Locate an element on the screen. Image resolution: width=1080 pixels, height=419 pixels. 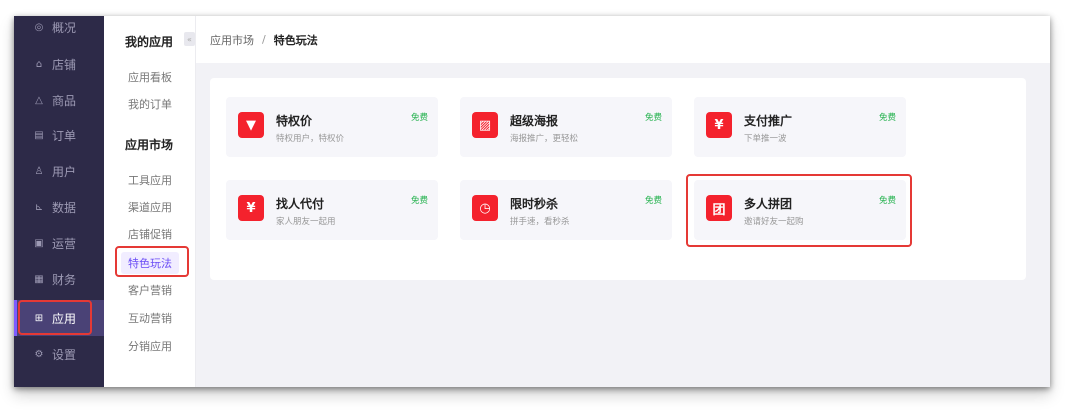
subnav-item-distribution-apps: 分销应用 is located at coordinates (150, 346).